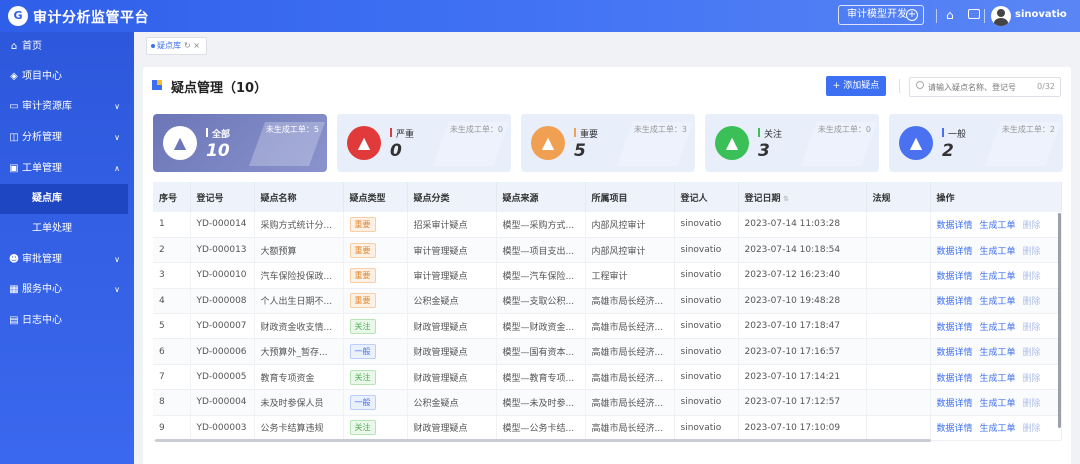 This screenshot has width=1080, height=464. Describe the element at coordinates (67, 229) in the screenshot. I see `sidebar-item-ticket-processing: 工单处理` at that location.